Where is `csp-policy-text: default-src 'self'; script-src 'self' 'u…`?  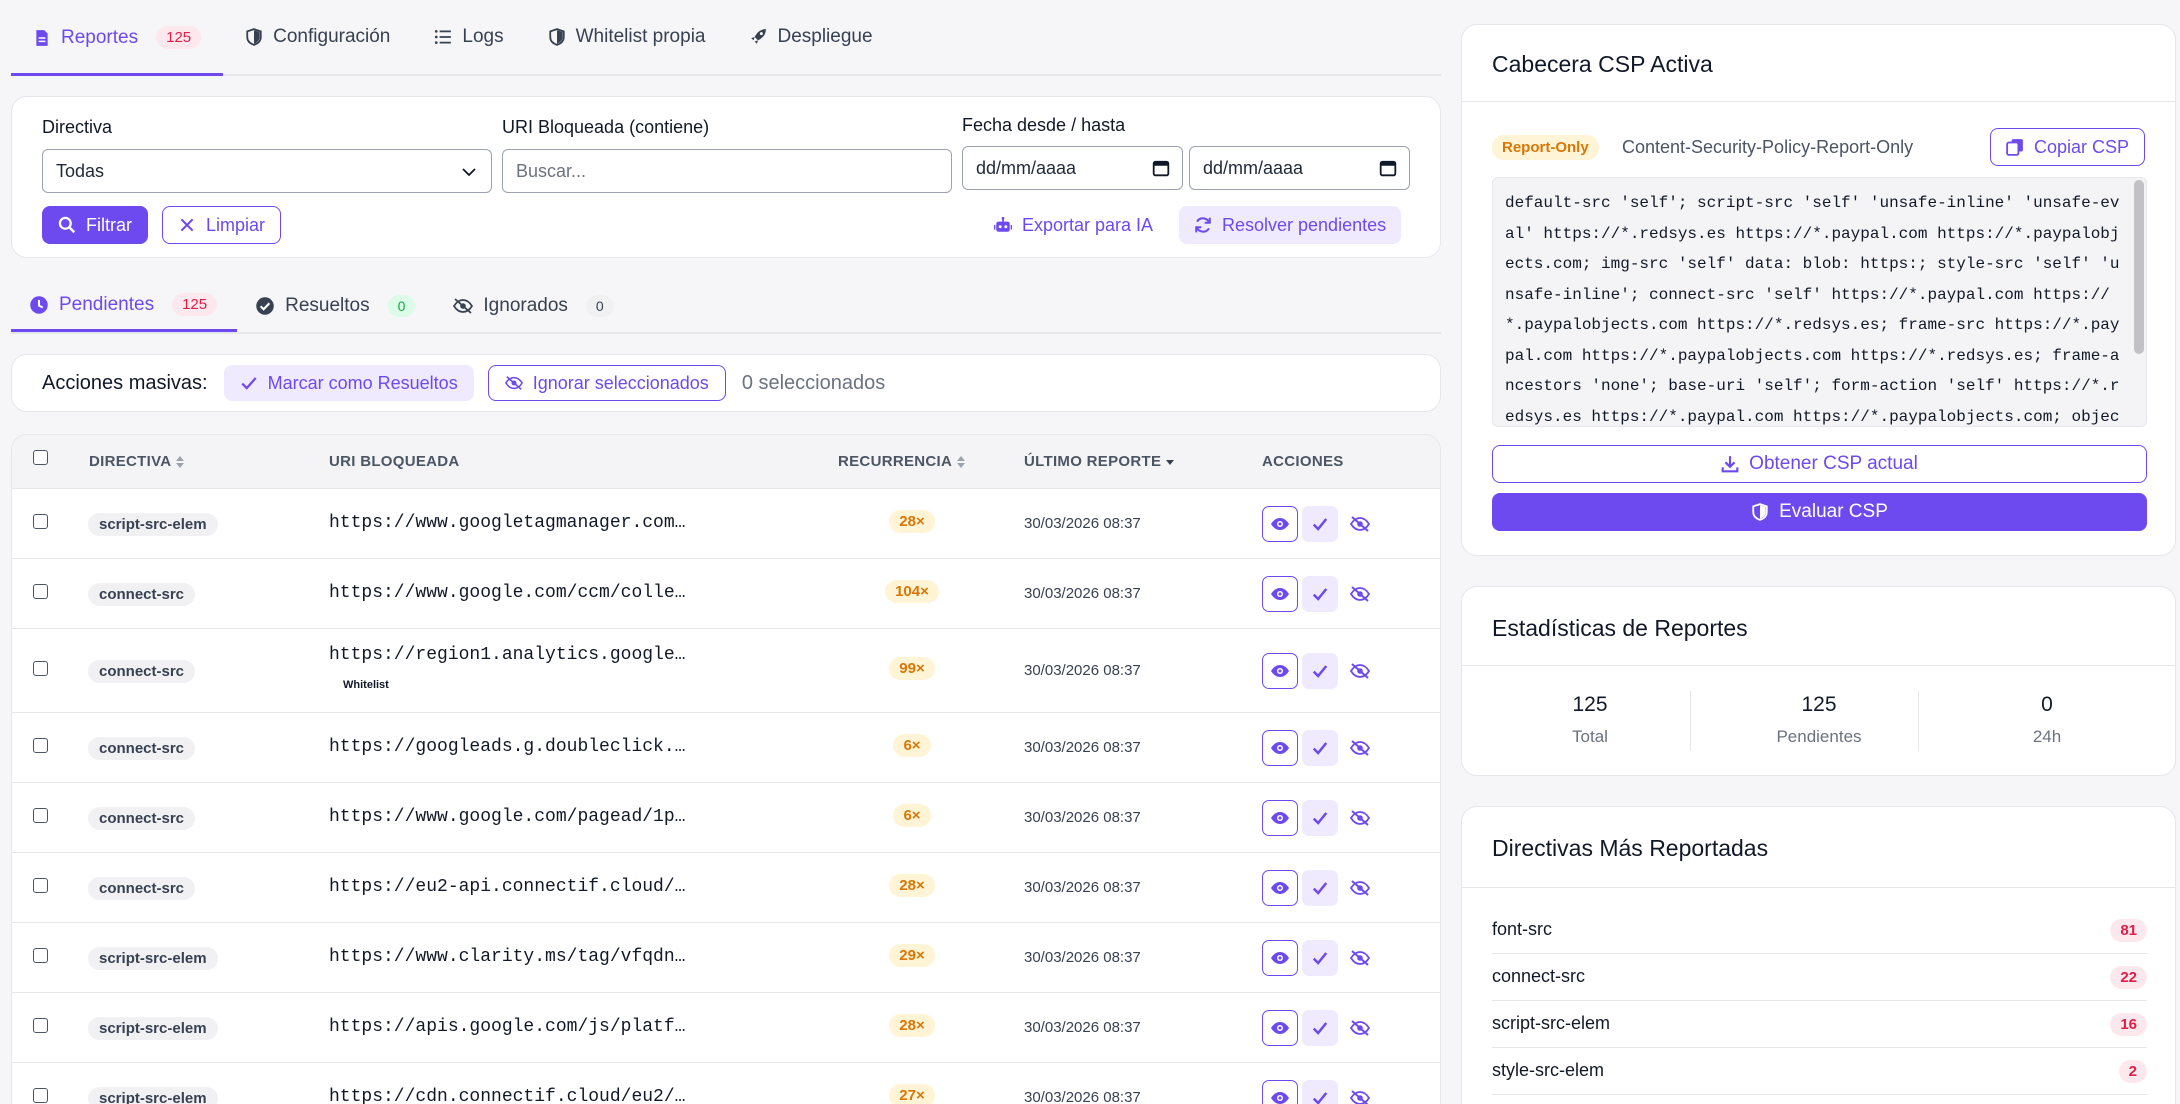 csp-policy-text: default-src 'self'; script-src 'self' 'u… is located at coordinates (1819, 302).